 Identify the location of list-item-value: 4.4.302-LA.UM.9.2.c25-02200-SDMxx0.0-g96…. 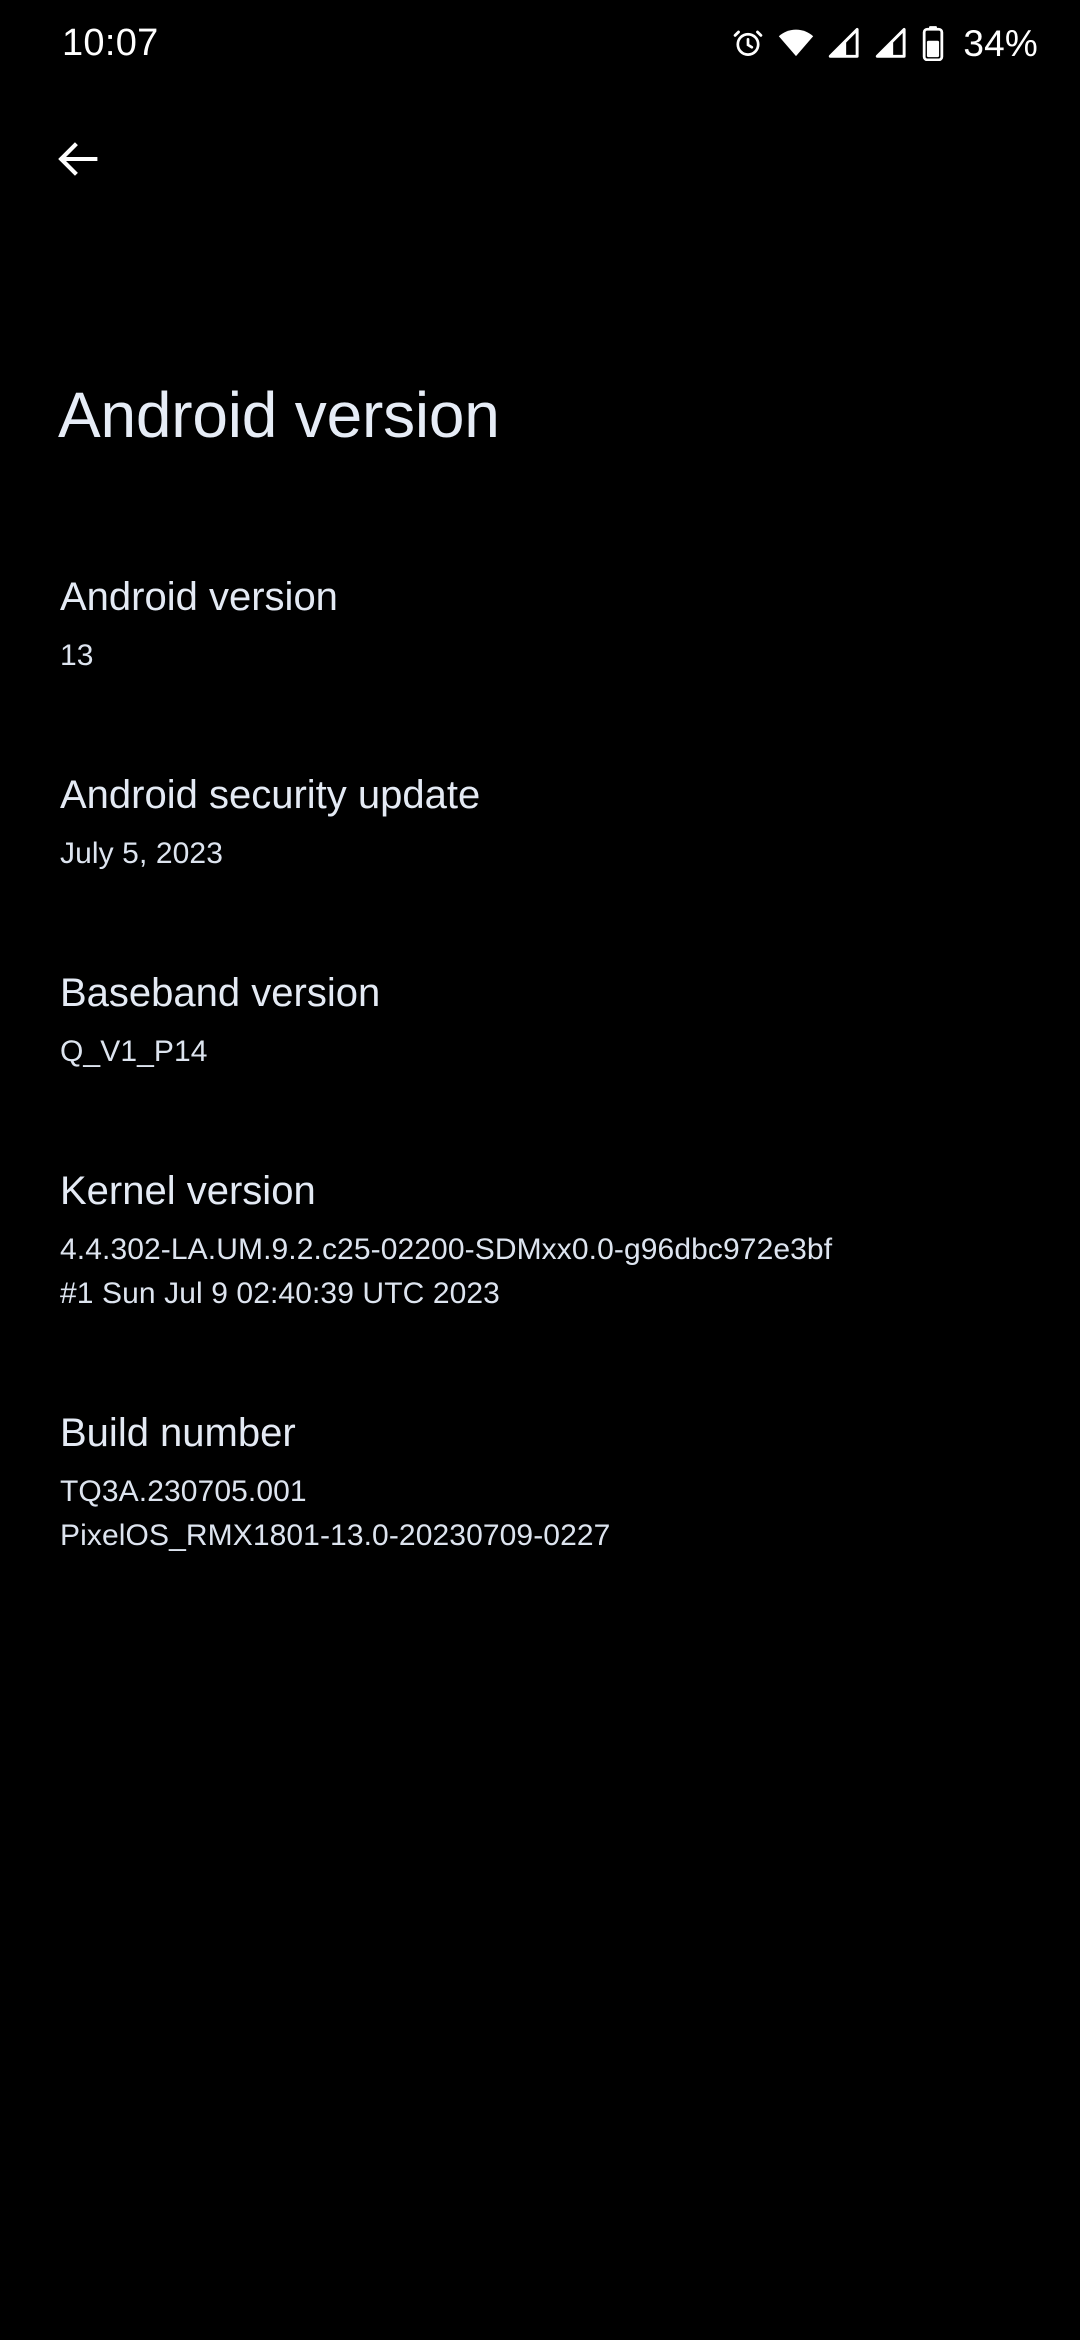
(540, 1272).